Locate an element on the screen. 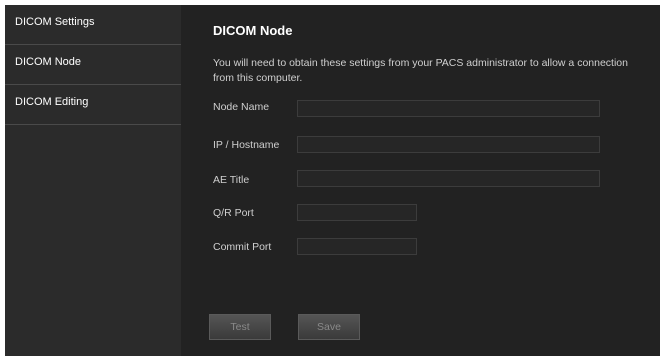  node-name-label: Node Name is located at coordinates (241, 107).